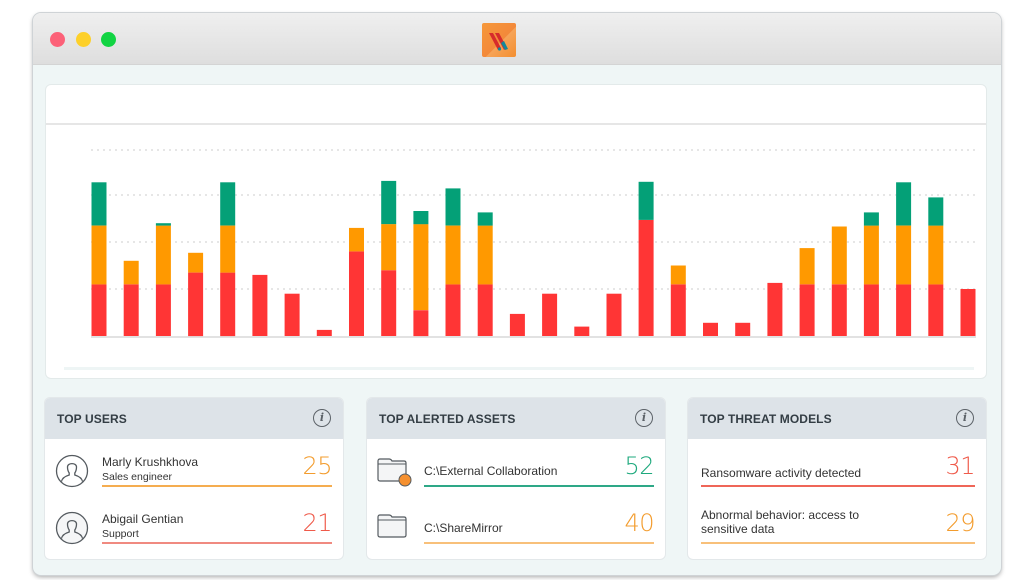 The height and width of the screenshot is (580, 1024). What do you see at coordinates (57, 39) in the screenshot?
I see `close-window-button` at bounding box center [57, 39].